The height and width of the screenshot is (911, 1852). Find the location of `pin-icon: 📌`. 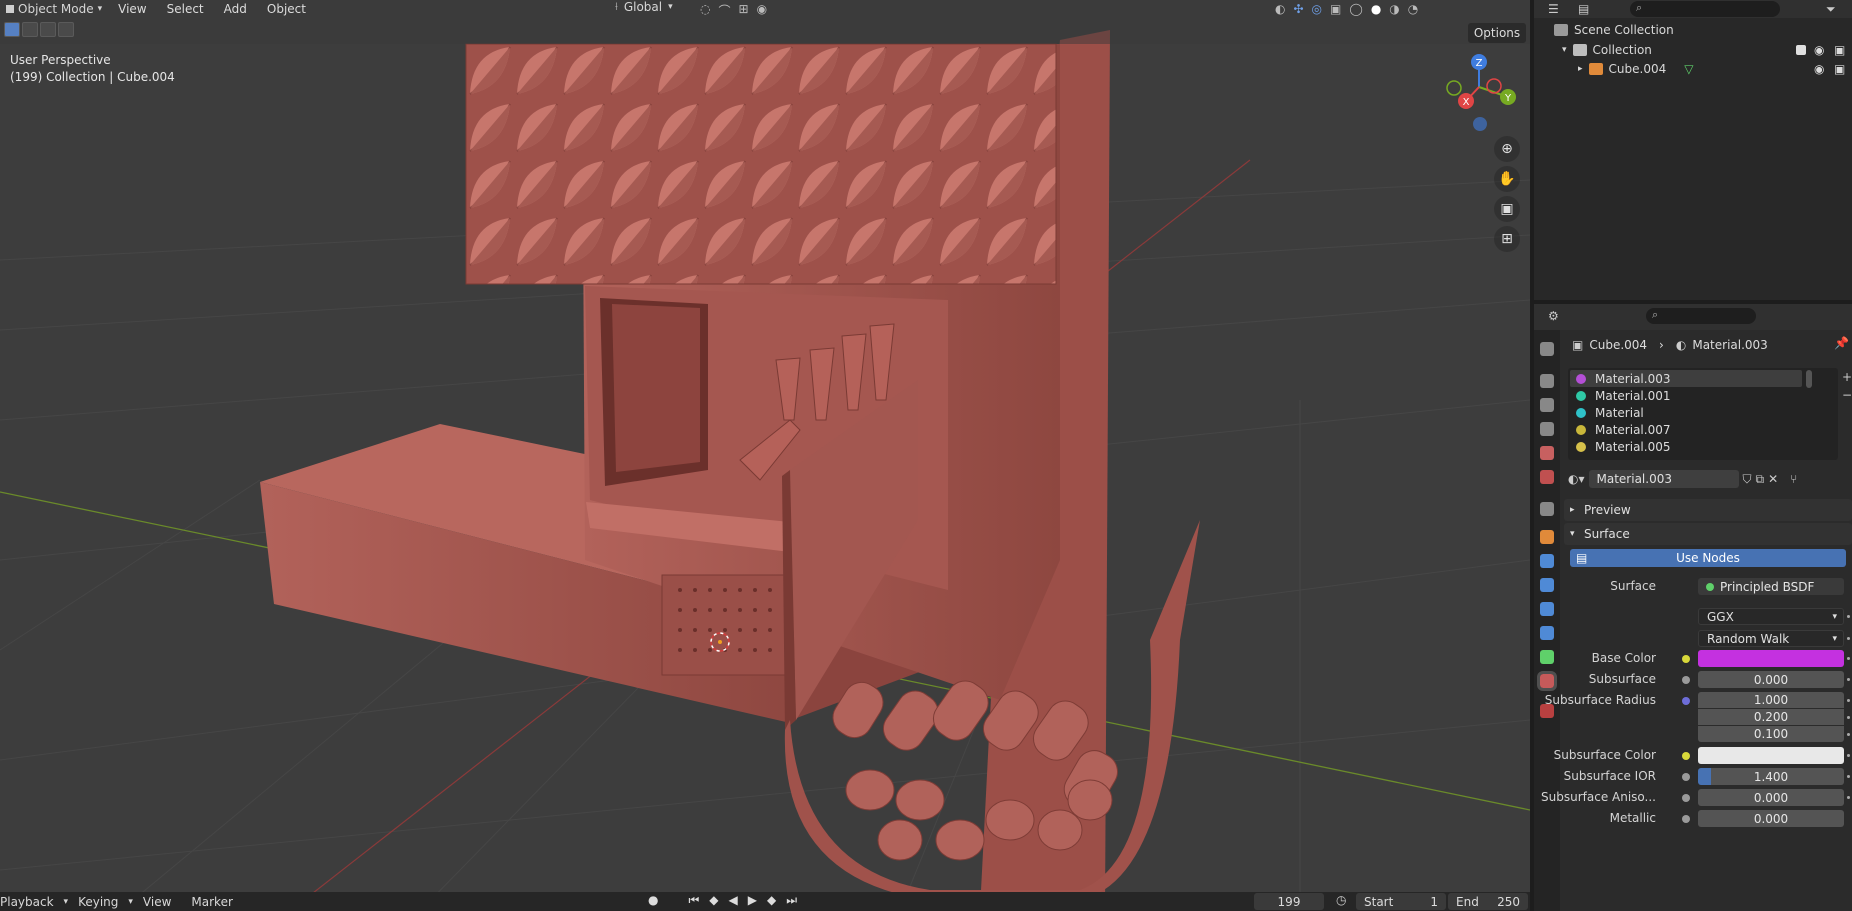

pin-icon: 📌 is located at coordinates (1841, 343).